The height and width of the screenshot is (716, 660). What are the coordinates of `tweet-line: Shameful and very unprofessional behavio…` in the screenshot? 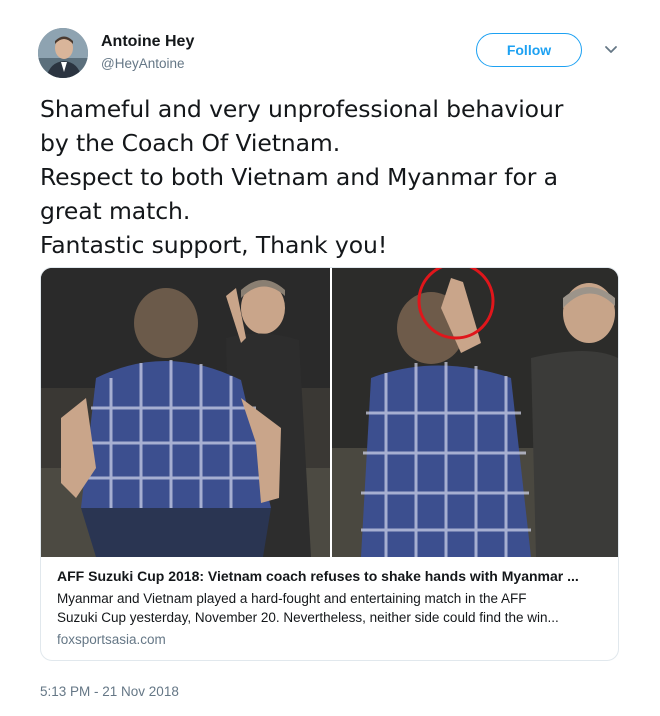 It's located at (302, 109).